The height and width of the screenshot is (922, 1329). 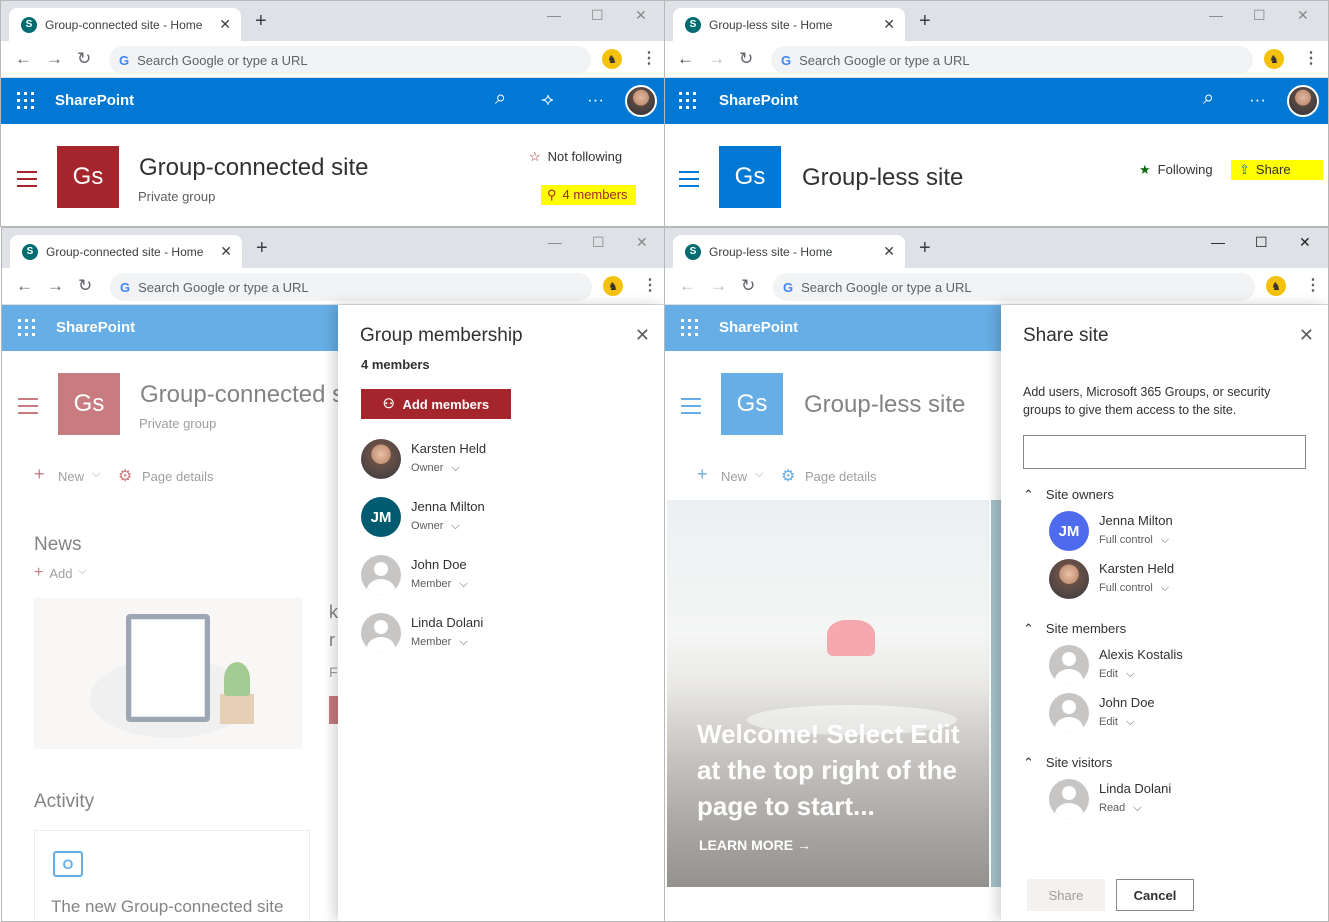 What do you see at coordinates (588, 195) in the screenshot?
I see `members-button: ⚲ 4 members` at bounding box center [588, 195].